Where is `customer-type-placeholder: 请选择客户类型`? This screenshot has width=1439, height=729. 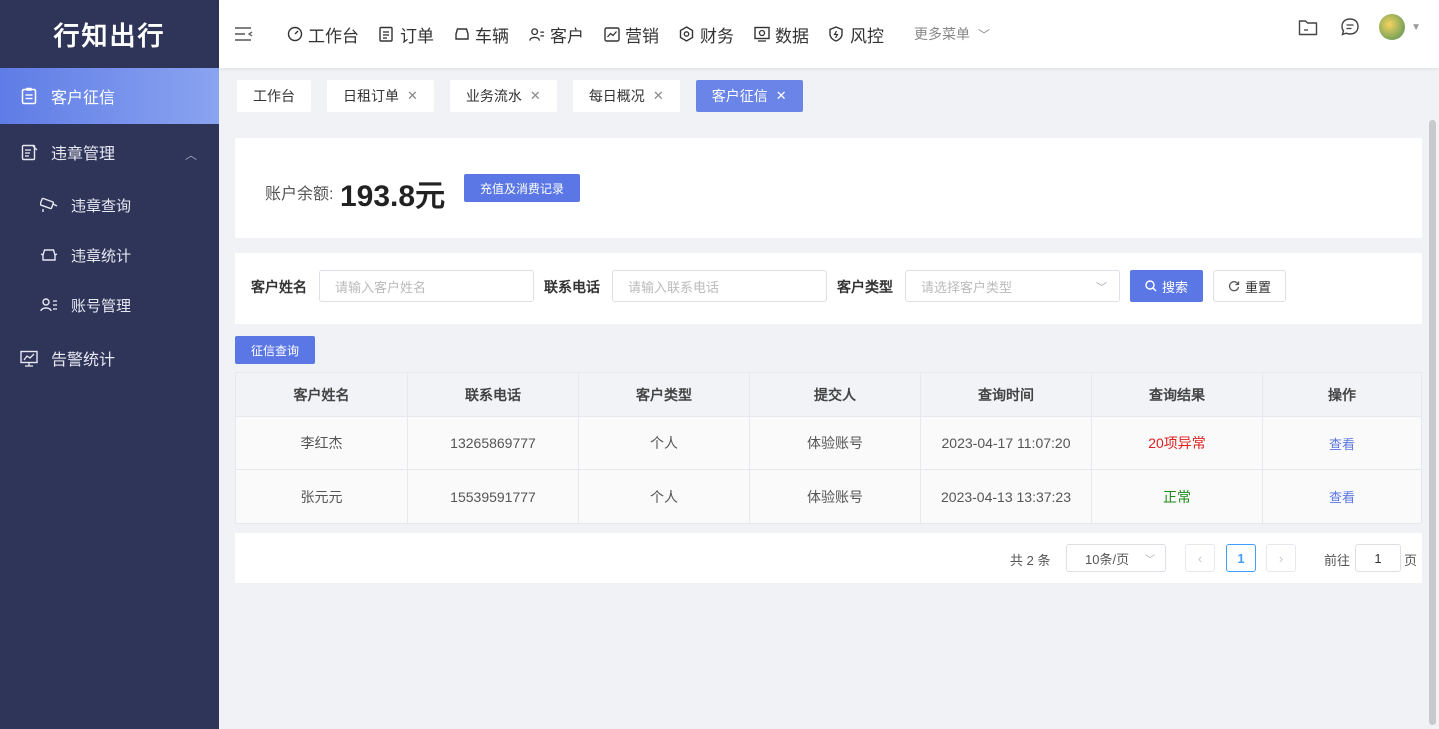
customer-type-placeholder: 请选择客户类型 is located at coordinates (967, 287).